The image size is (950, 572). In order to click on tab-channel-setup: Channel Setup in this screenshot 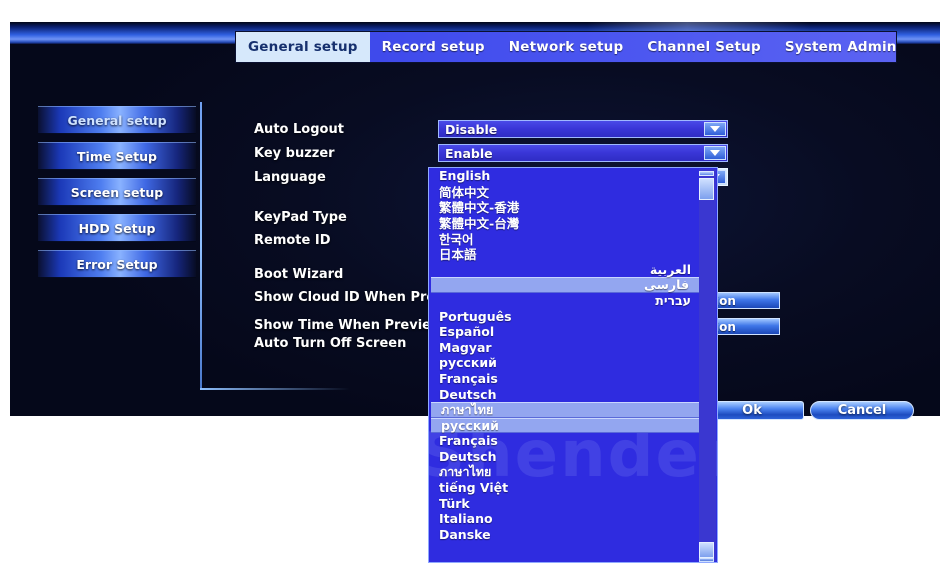, I will do `click(704, 47)`.